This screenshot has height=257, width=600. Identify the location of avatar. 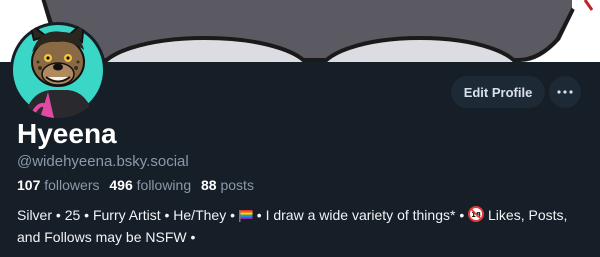
(58, 70).